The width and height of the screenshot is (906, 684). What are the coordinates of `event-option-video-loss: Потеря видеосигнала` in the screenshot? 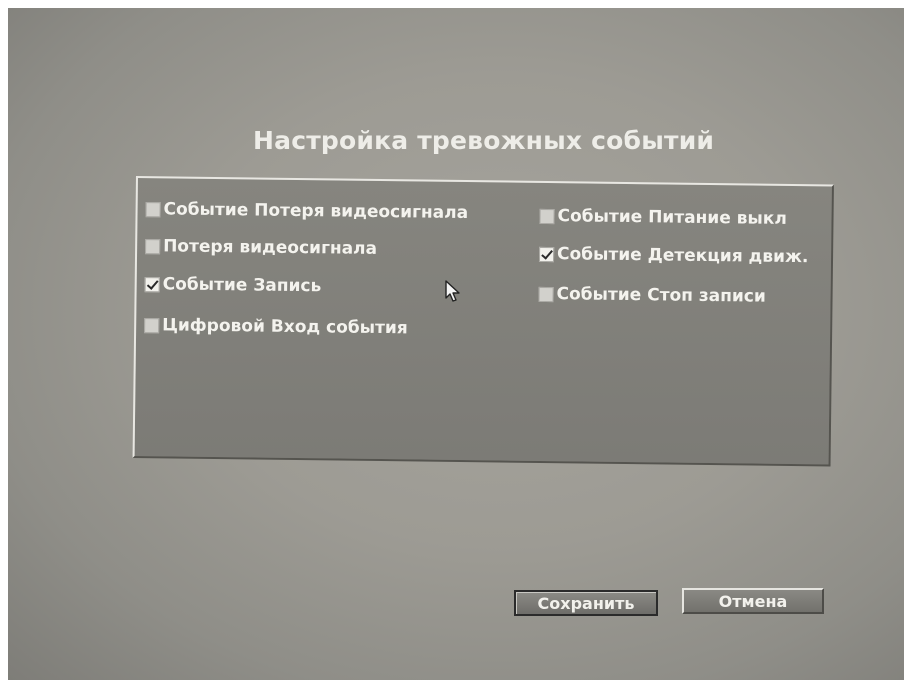 It's located at (261, 247).